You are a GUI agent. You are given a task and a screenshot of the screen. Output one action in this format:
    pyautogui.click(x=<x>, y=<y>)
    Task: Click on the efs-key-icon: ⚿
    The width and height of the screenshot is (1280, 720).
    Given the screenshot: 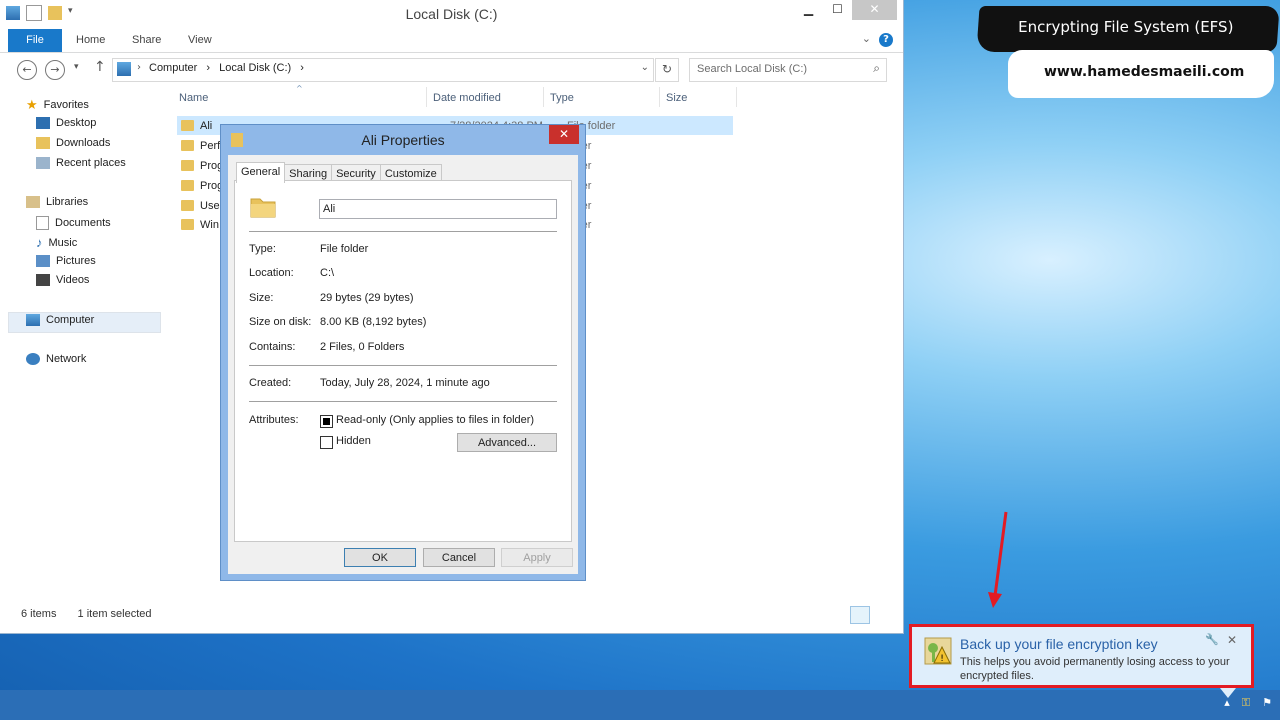 What is the action you would take?
    pyautogui.click(x=1246, y=703)
    